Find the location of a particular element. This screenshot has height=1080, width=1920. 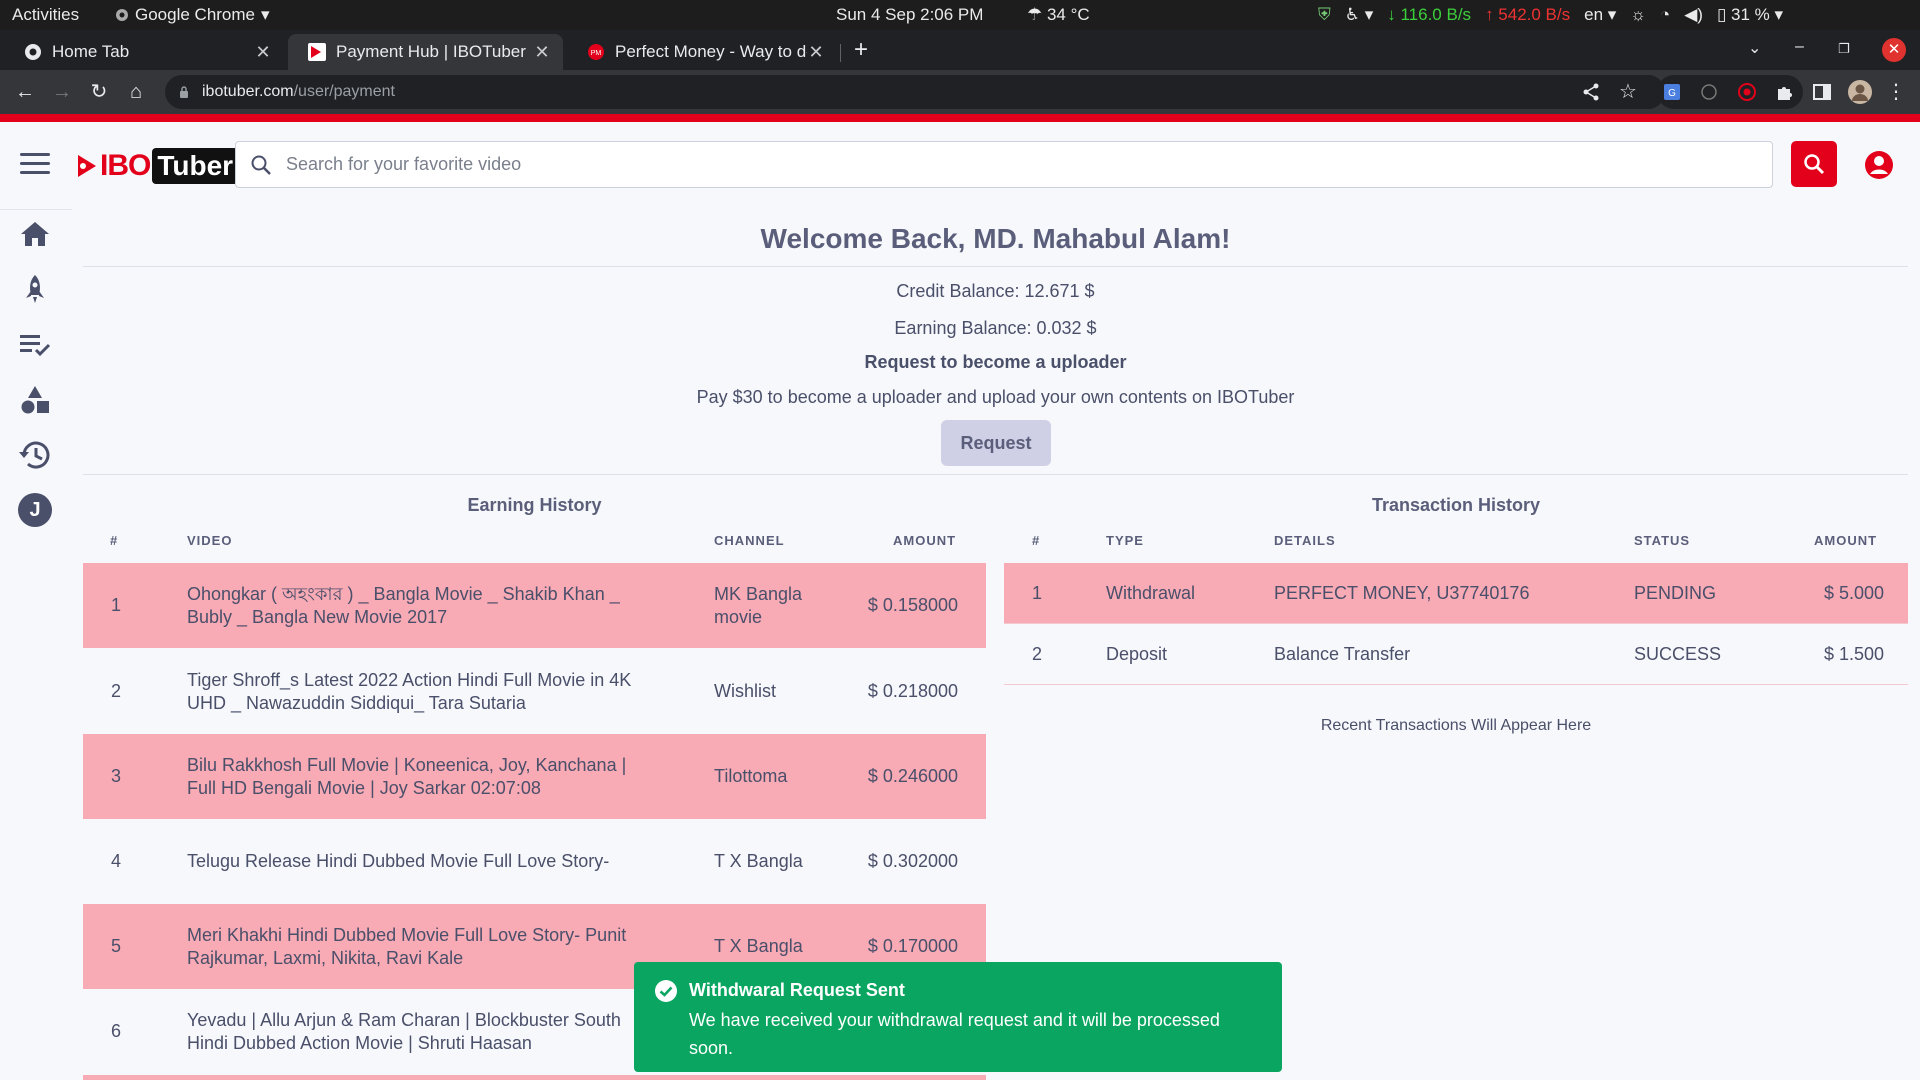

side-panel-icon is located at coordinates (1822, 92).